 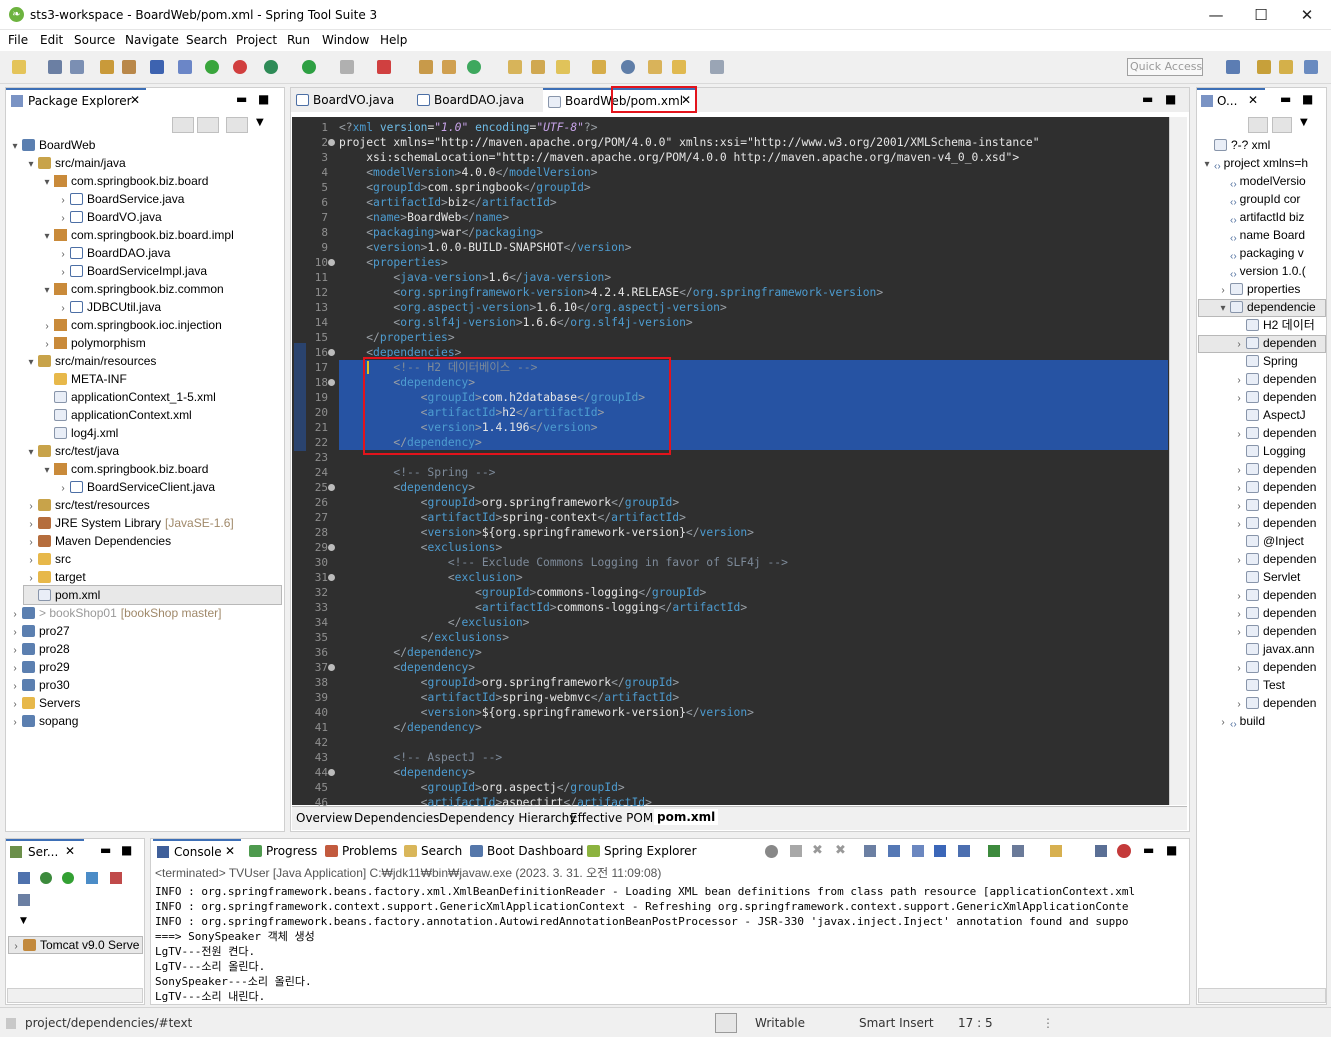 I want to click on outline-row: Test, so click(x=1279, y=685).